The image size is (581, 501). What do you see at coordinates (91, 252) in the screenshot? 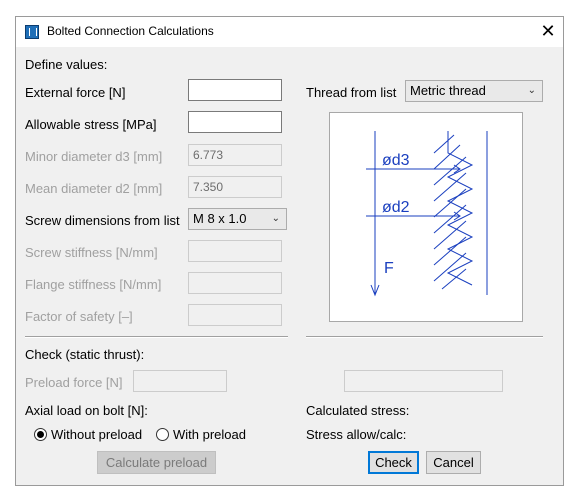
I see `screw-stiffness-label: Screw stiffness [N/mm]` at bounding box center [91, 252].